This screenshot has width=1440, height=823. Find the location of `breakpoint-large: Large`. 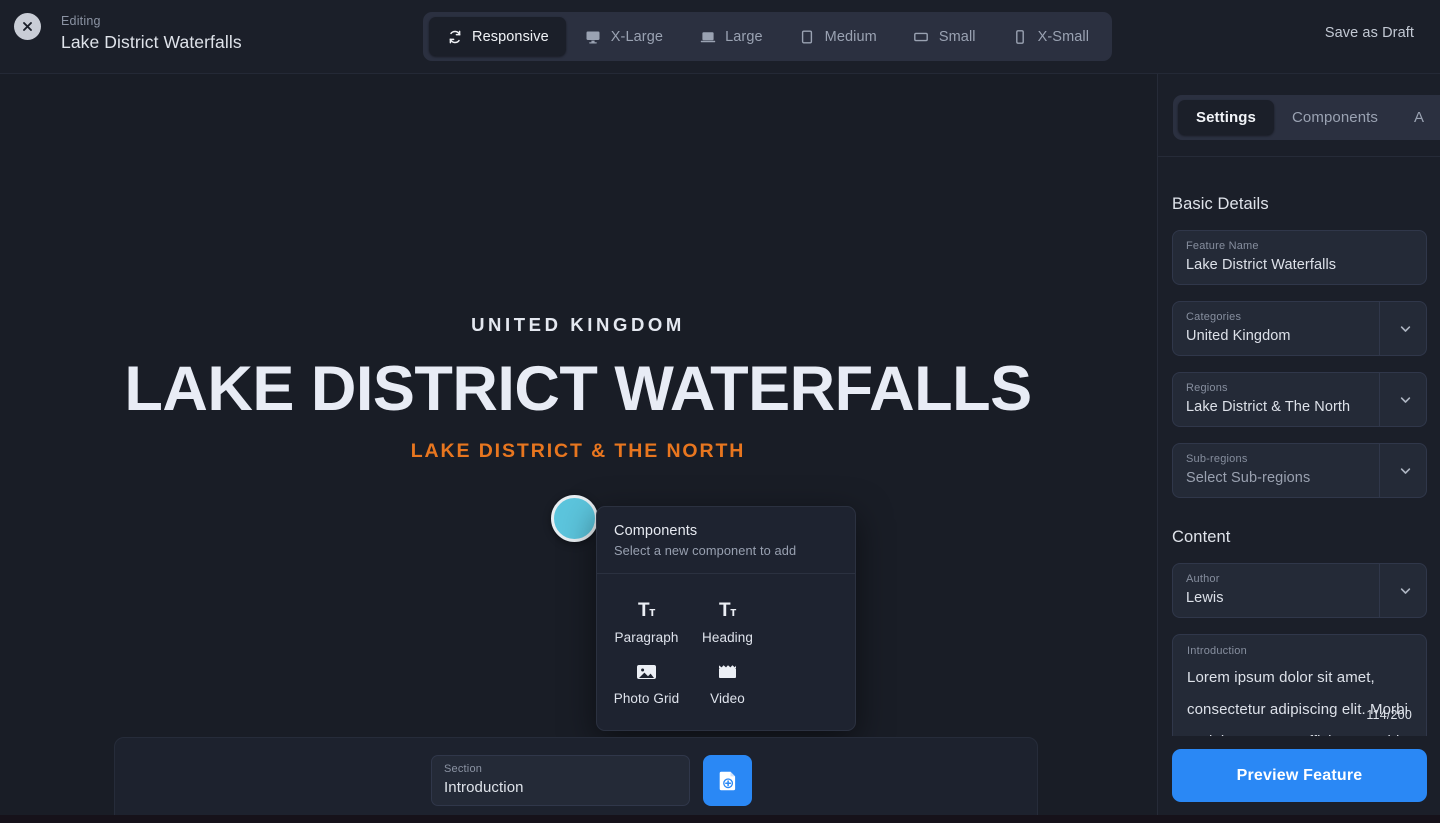

breakpoint-large: Large is located at coordinates (731, 36).